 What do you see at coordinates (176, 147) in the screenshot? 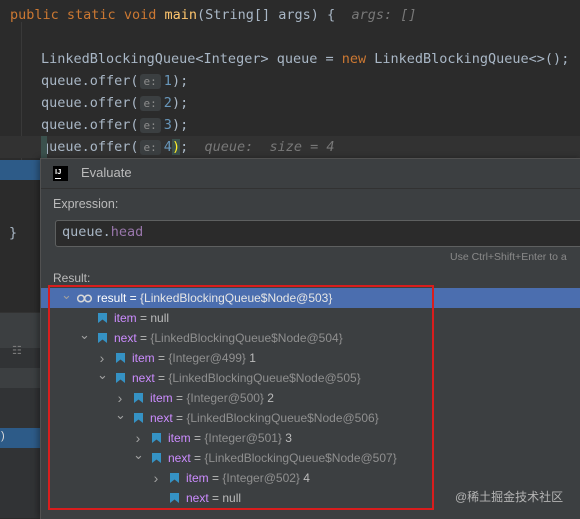
I see `matched-paren: )` at bounding box center [176, 147].